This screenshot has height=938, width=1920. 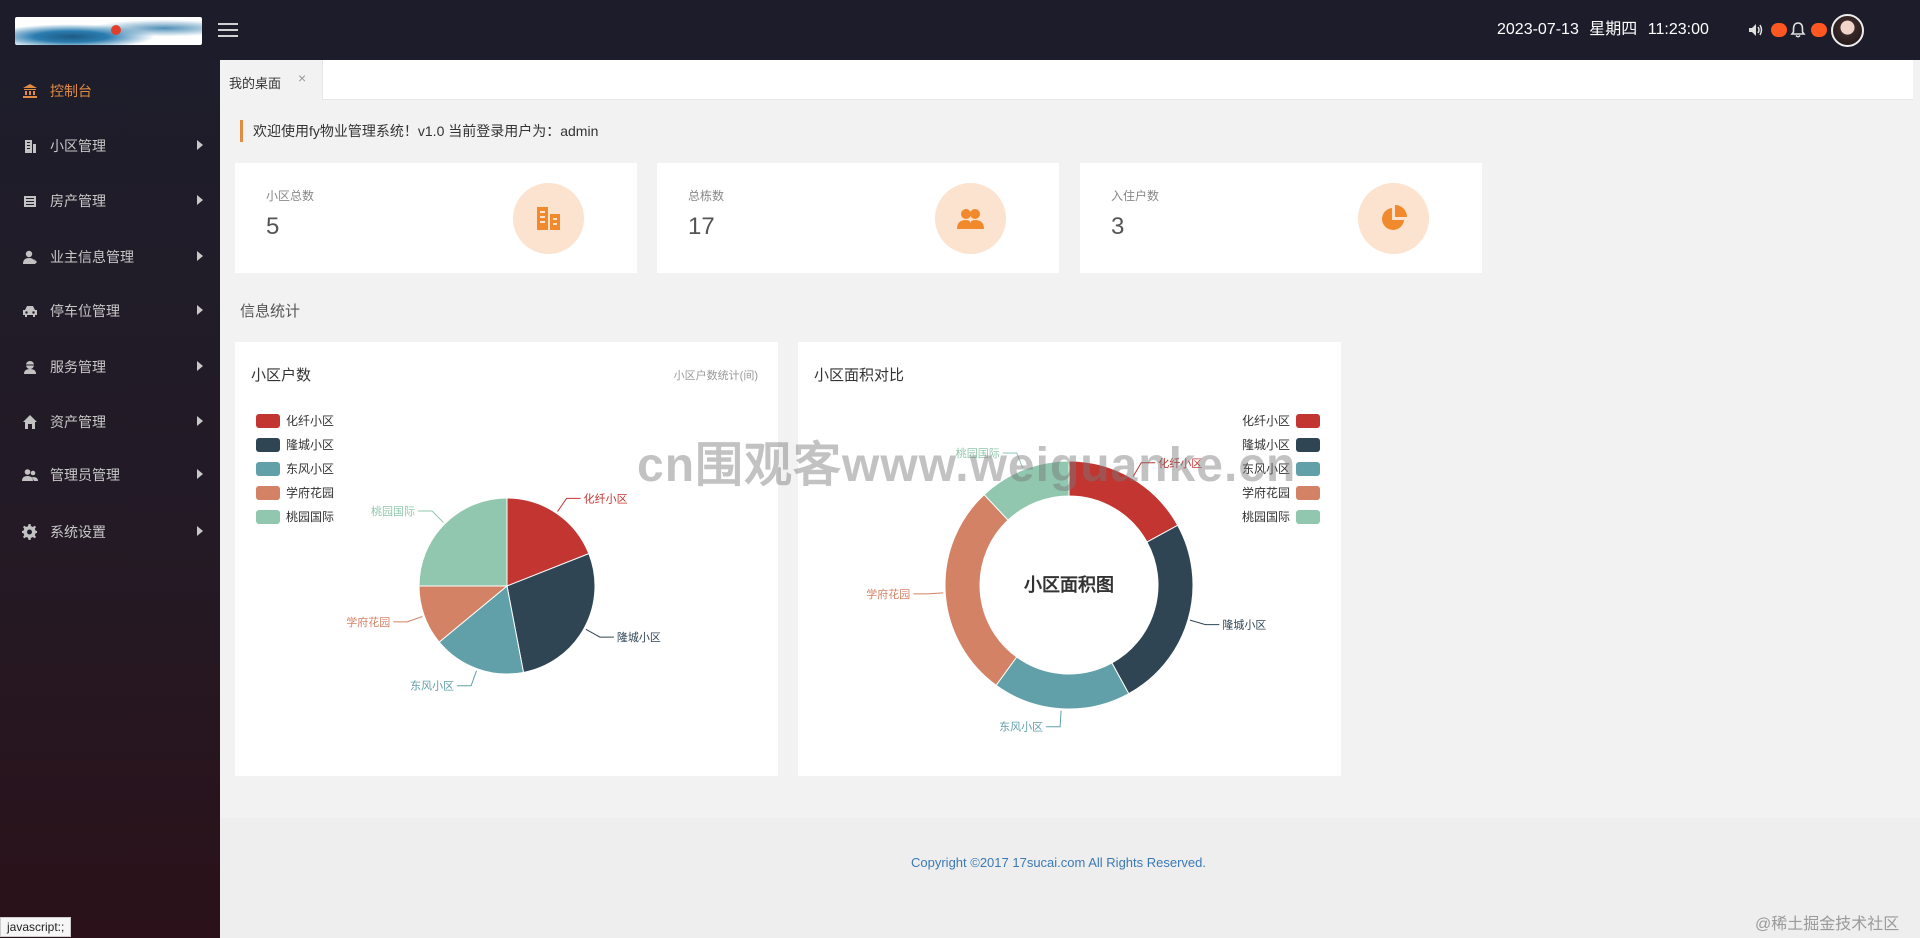 What do you see at coordinates (1070, 878) in the screenshot?
I see `footer` at bounding box center [1070, 878].